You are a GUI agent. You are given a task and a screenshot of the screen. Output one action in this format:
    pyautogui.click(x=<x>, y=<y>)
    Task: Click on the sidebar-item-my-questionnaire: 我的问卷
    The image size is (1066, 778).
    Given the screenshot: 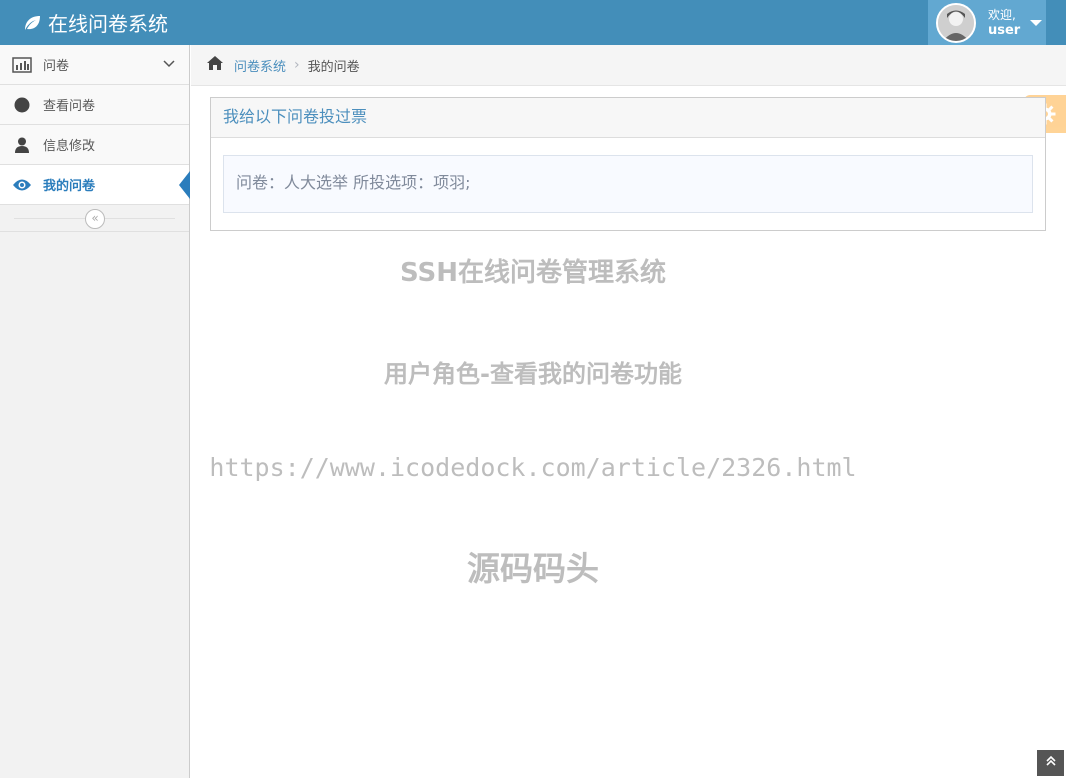 What is the action you would take?
    pyautogui.click(x=95, y=185)
    